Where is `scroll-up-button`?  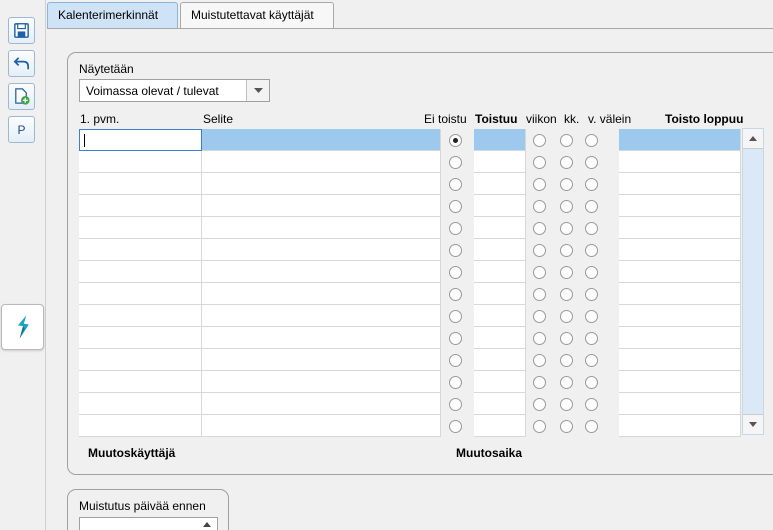
scroll-up-button is located at coordinates (753, 139).